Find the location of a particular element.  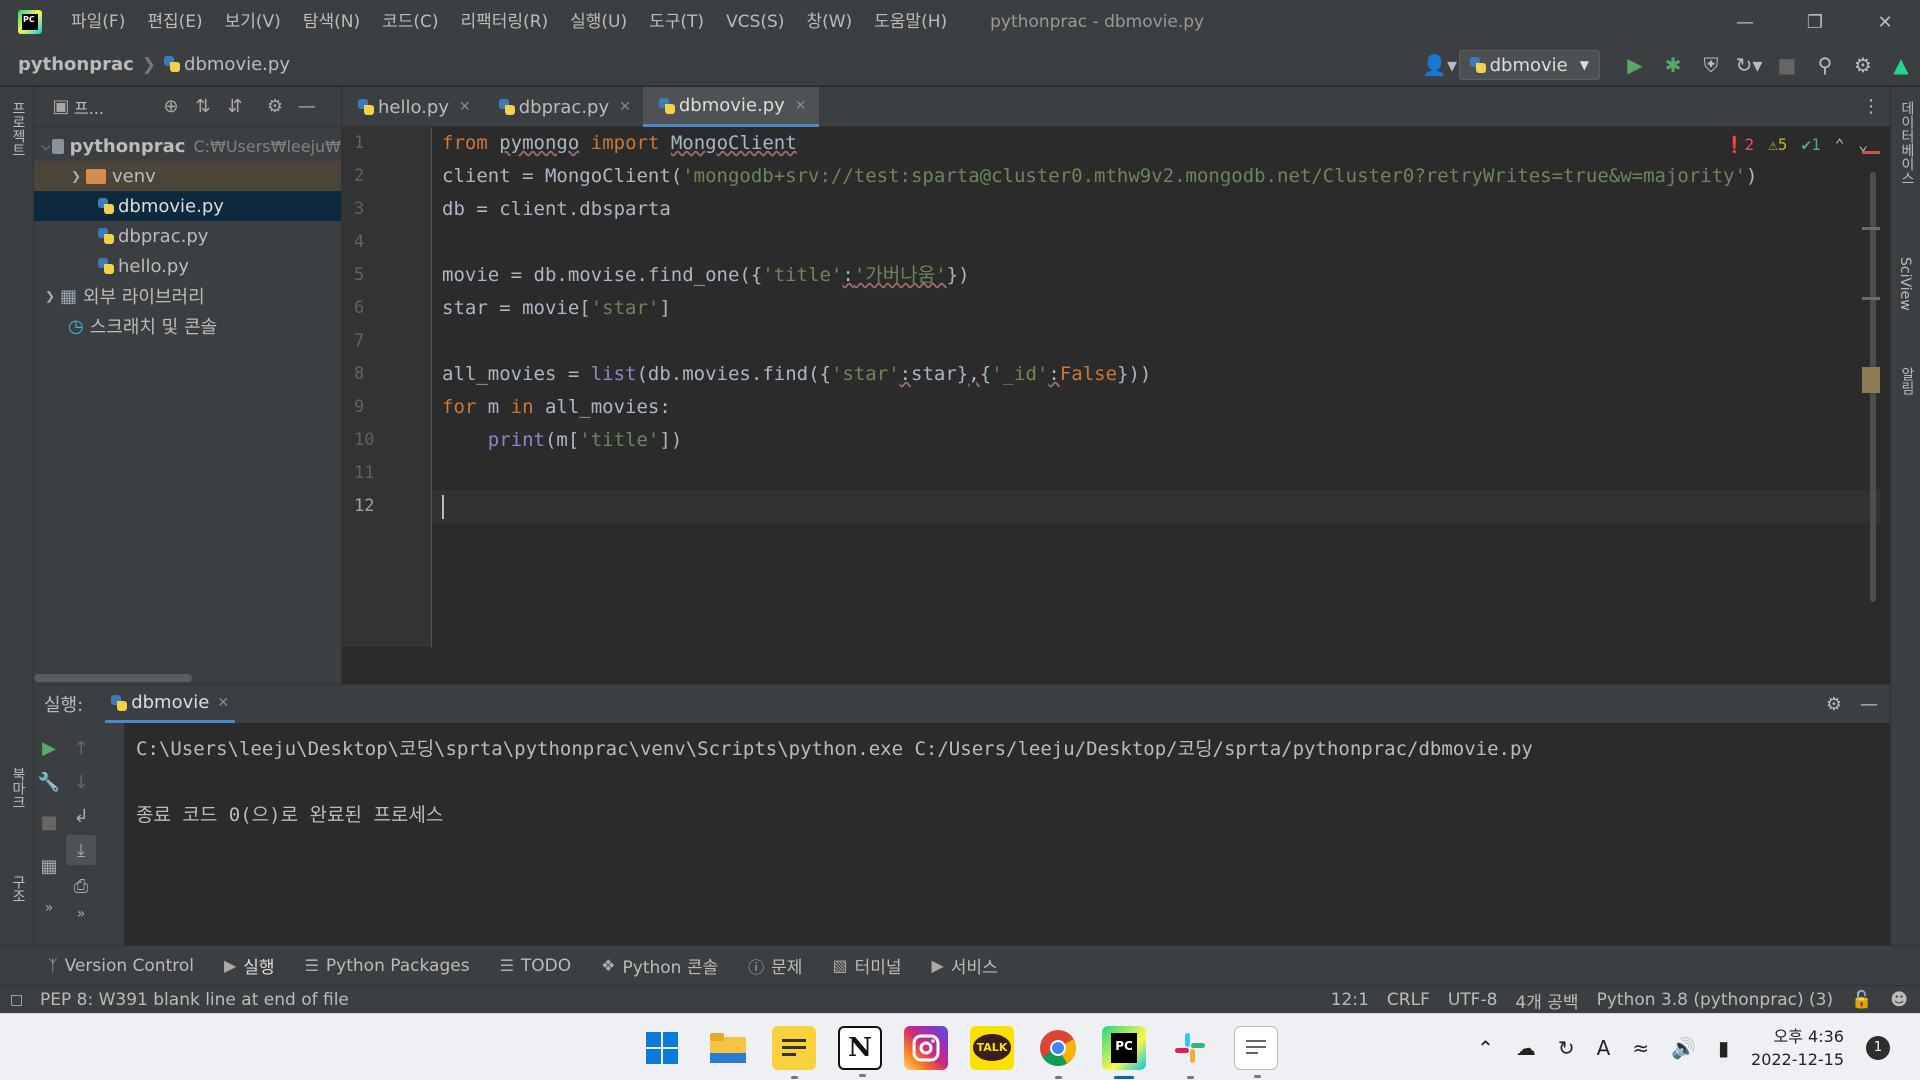

menu-refactor: 리팩터링(R) is located at coordinates (505, 22).